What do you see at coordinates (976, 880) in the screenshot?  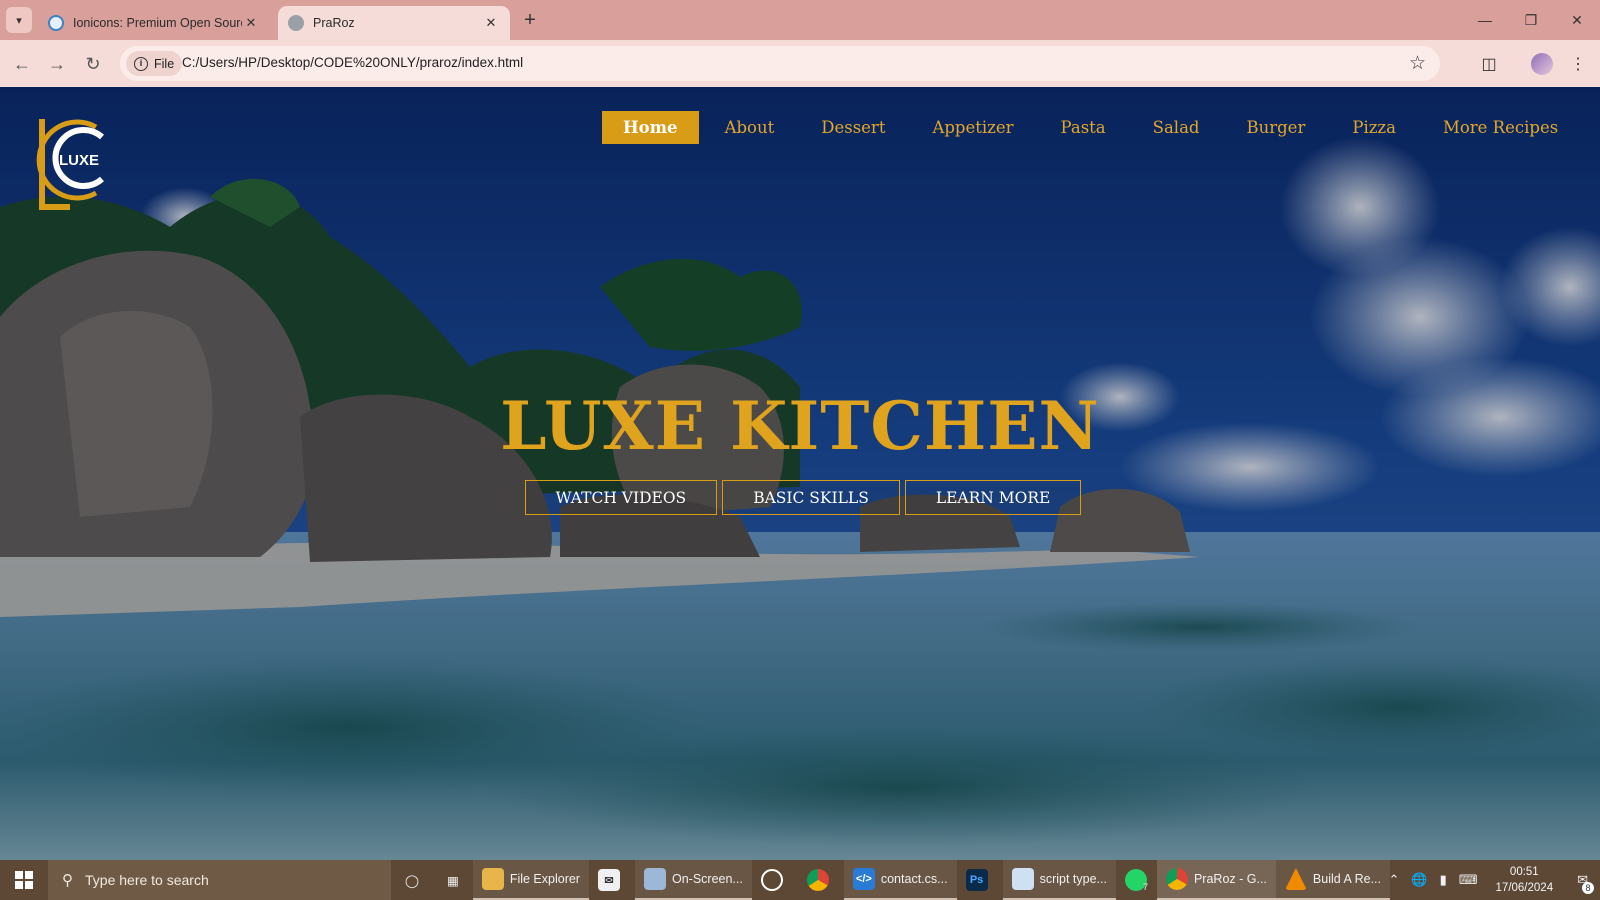 I see `photoshop-icon: Ps` at bounding box center [976, 880].